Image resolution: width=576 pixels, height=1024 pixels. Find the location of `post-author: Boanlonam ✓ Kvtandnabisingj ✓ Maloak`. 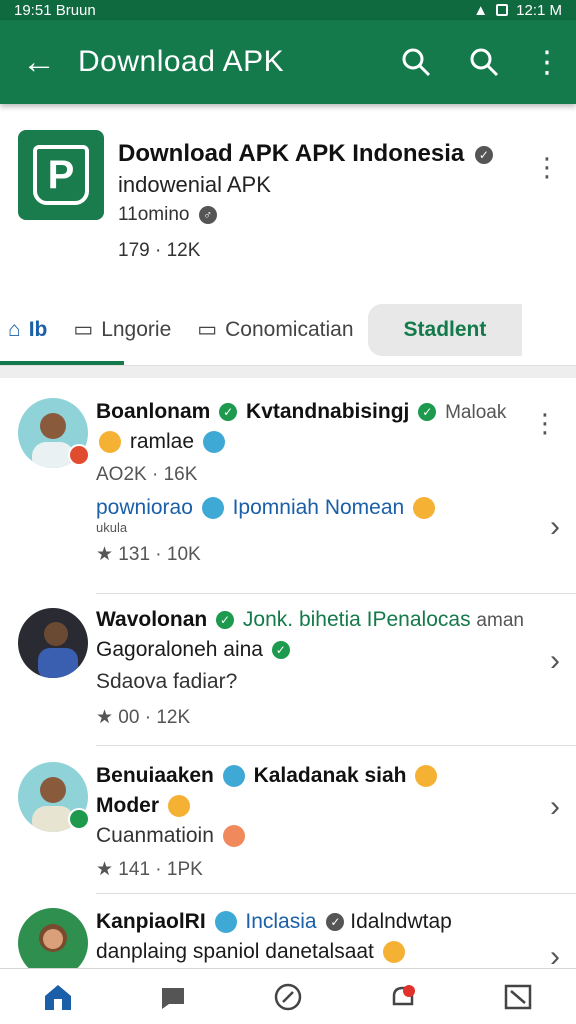

post-author: Boanlonam ✓ Kvtandnabisingj ✓ Maloak is located at coordinates (336, 412).